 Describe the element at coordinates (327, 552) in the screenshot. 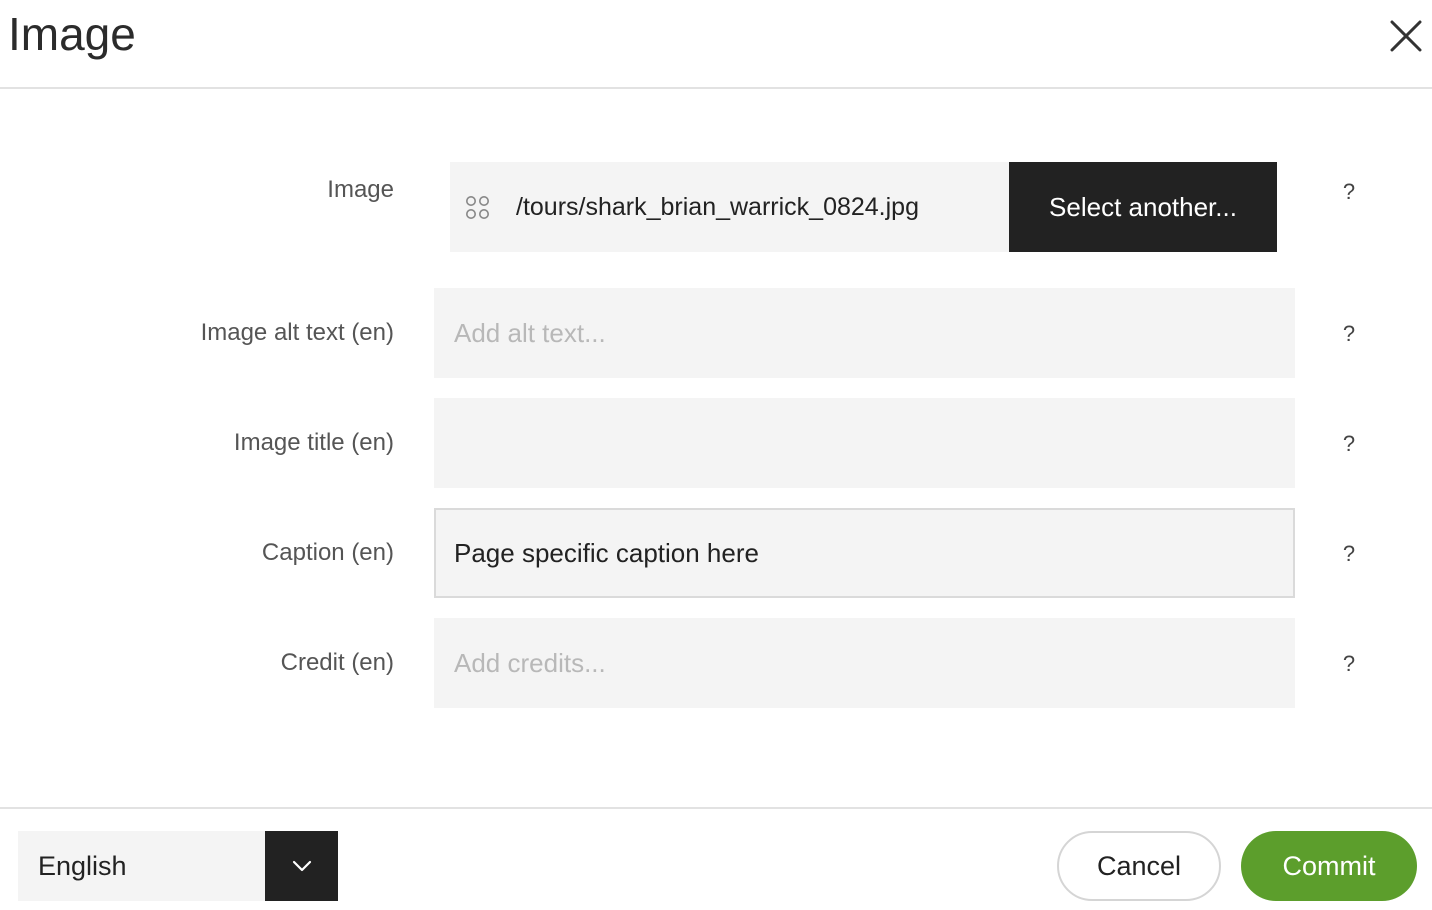

I see `caption-label: Caption (en)` at that location.